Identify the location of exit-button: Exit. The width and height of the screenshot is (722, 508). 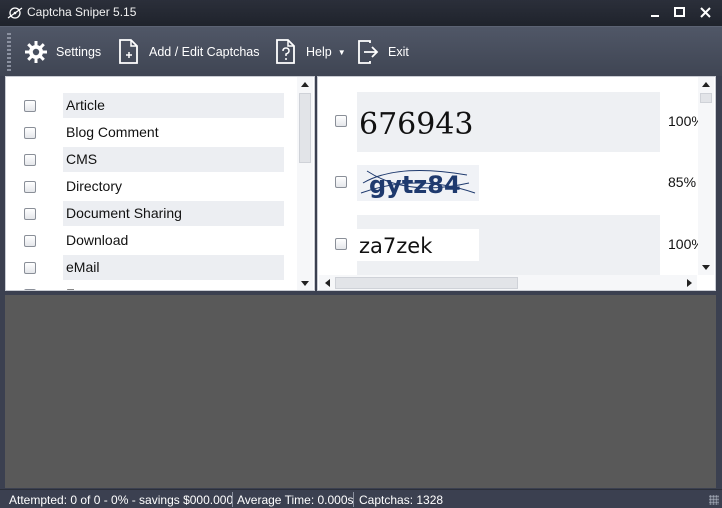
(382, 52).